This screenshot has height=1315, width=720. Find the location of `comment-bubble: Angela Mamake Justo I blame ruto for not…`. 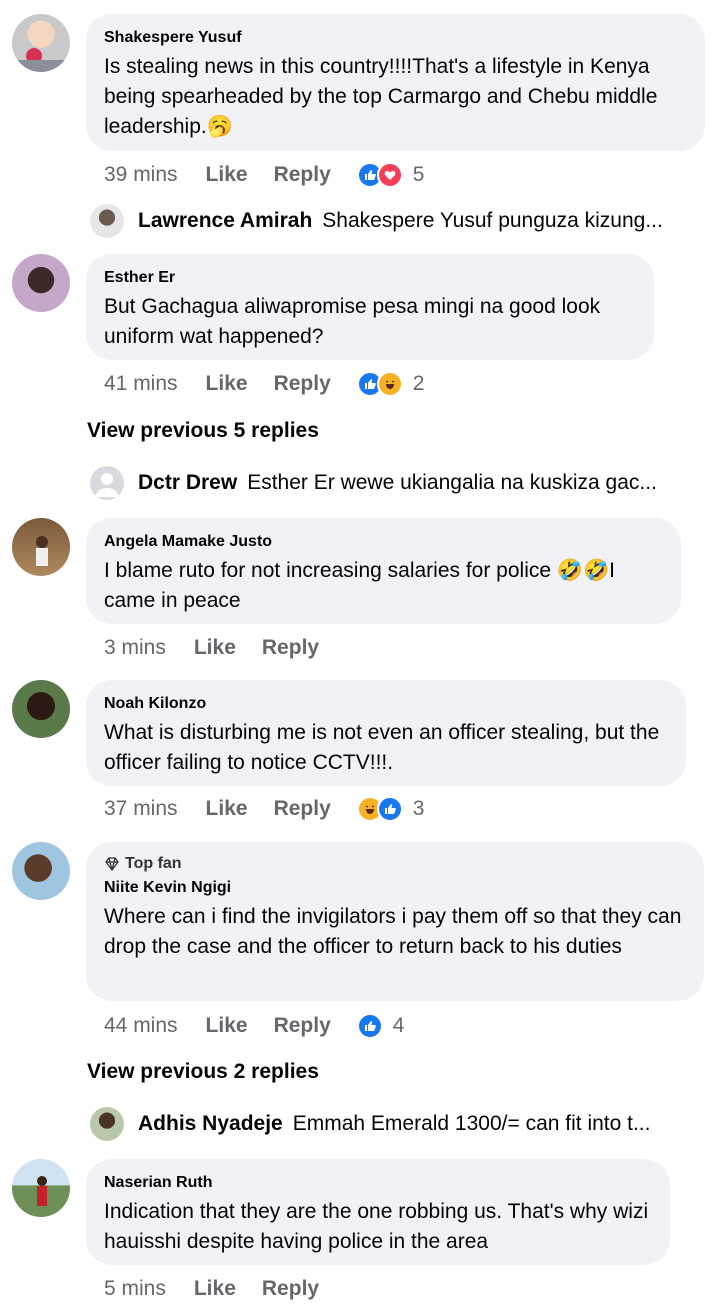

comment-bubble: Angela Mamake Justo I blame ruto for not… is located at coordinates (383, 571).